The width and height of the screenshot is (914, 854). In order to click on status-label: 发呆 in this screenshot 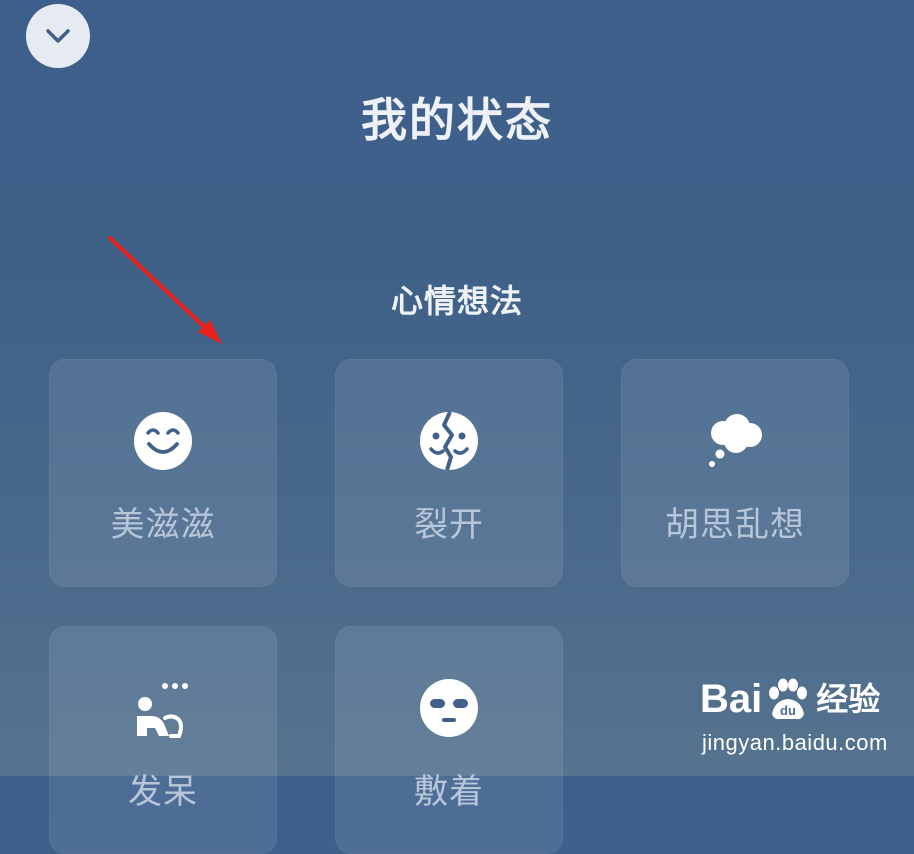, I will do `click(163, 792)`.